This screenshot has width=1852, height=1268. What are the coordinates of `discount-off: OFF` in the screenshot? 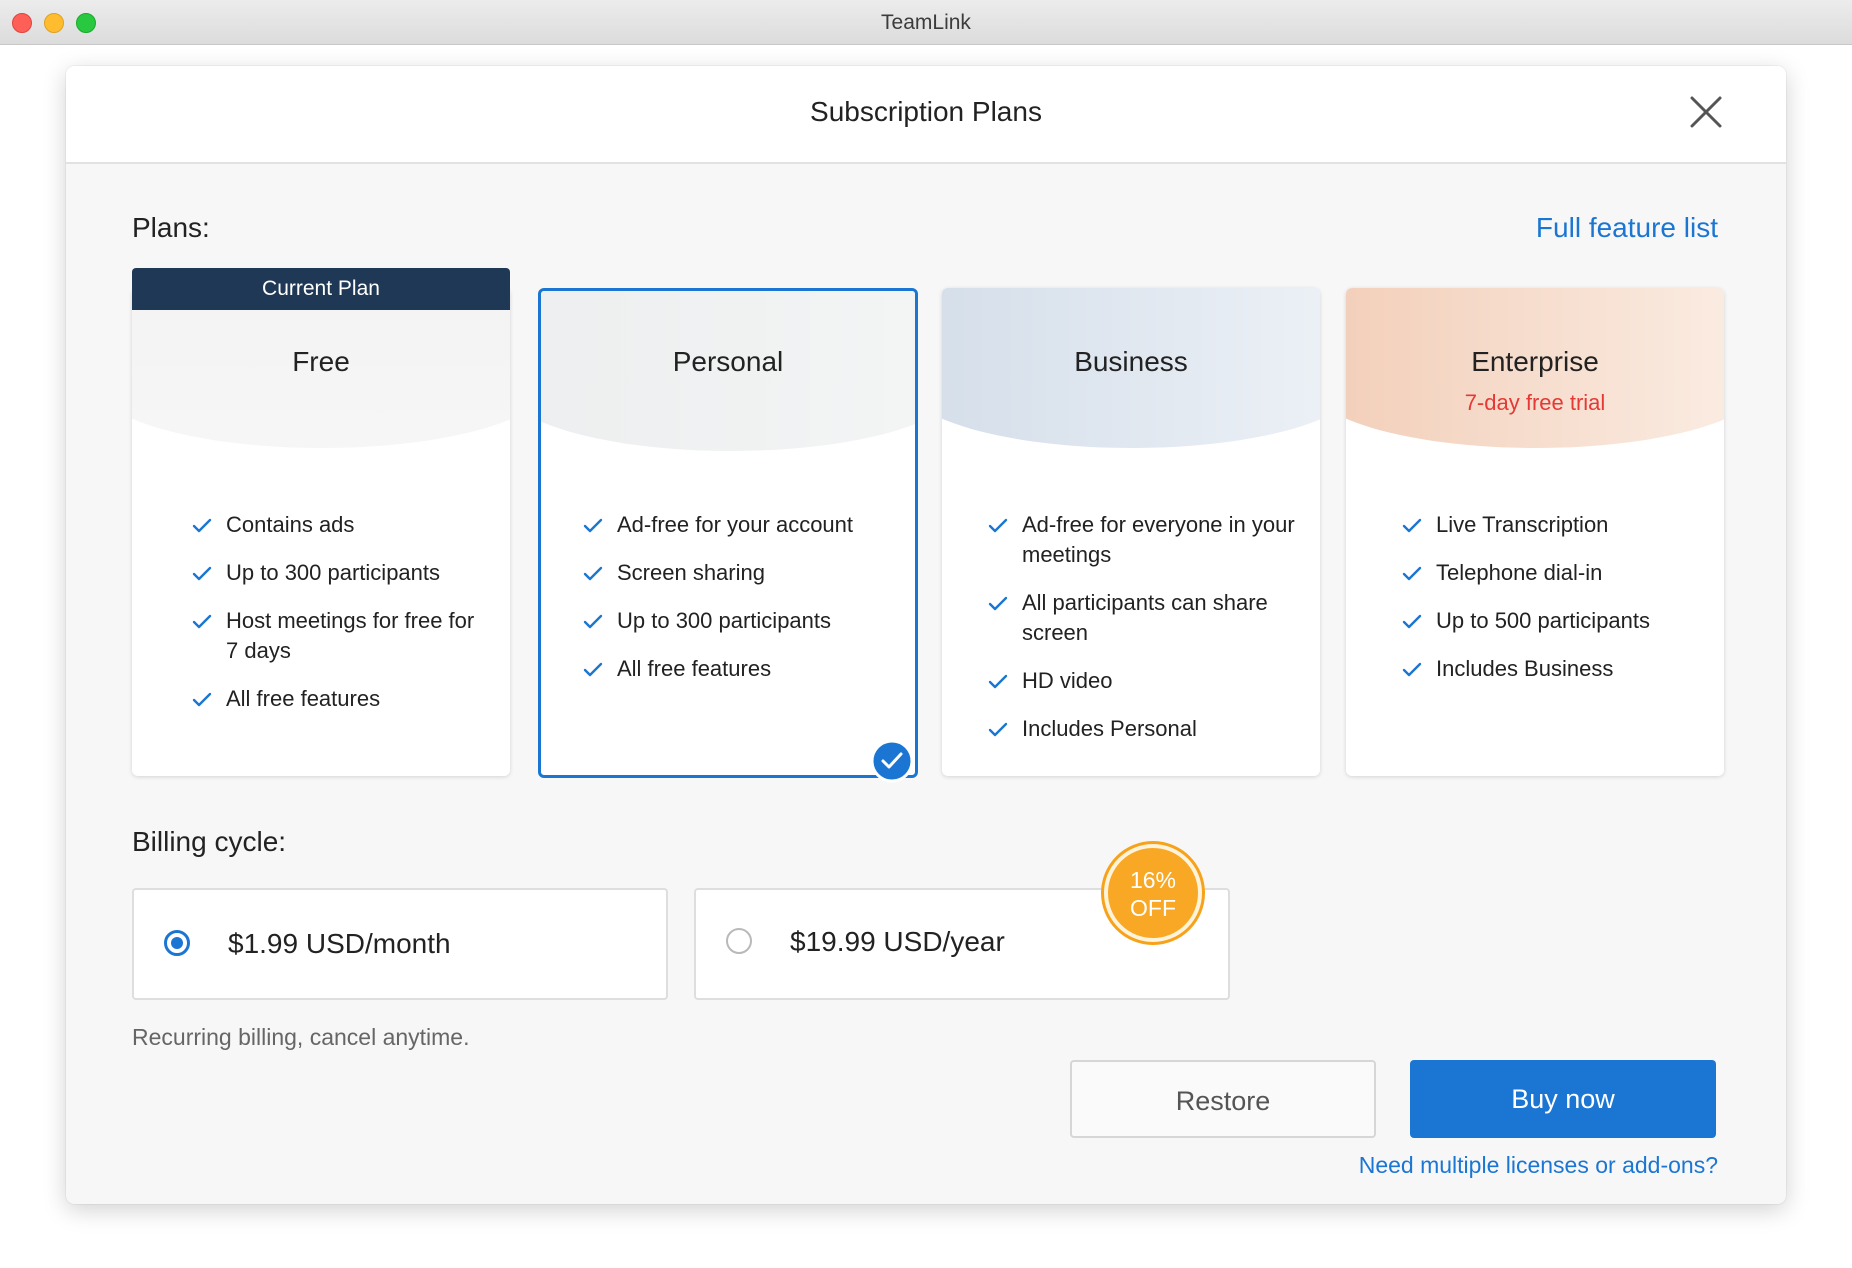 It's located at (1153, 908).